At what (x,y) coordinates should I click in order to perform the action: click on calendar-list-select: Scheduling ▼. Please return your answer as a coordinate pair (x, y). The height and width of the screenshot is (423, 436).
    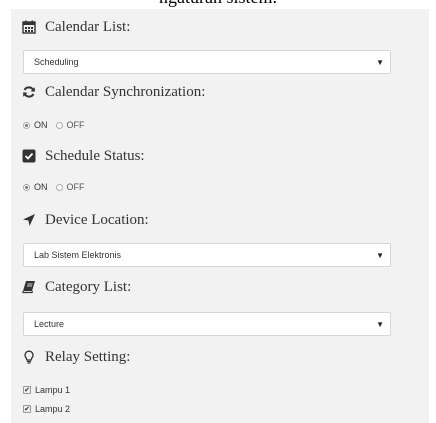
    Looking at the image, I should click on (207, 62).